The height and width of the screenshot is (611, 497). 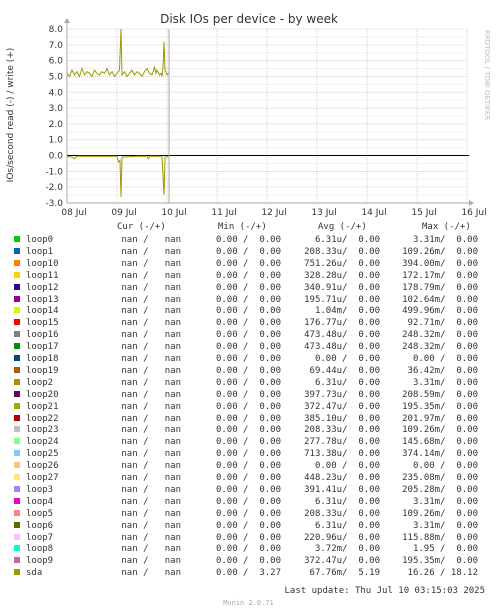 I want to click on legend-name: loop9, so click(x=40, y=561).